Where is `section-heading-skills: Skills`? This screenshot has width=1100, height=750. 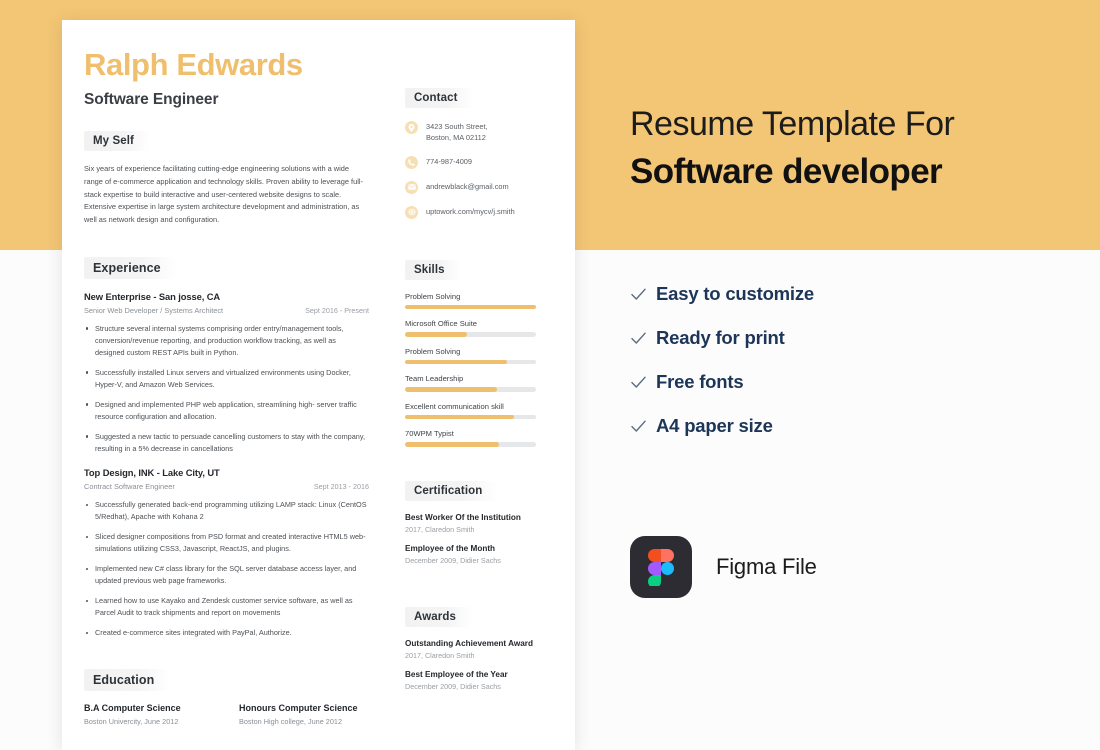 section-heading-skills: Skills is located at coordinates (433, 269).